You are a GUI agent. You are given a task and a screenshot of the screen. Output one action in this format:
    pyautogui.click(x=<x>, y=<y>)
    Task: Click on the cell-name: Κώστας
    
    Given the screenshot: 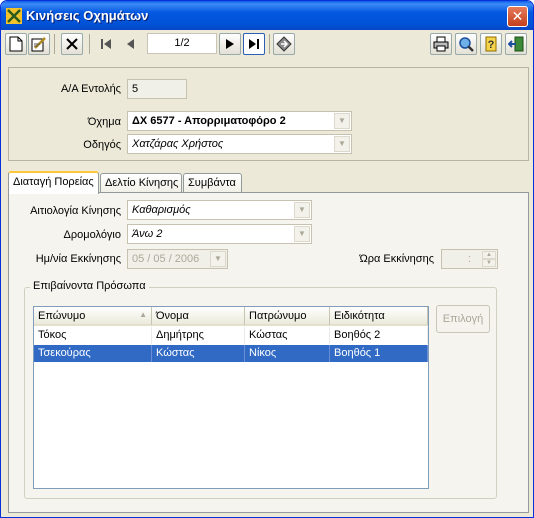 What is the action you would take?
    pyautogui.click(x=198, y=353)
    